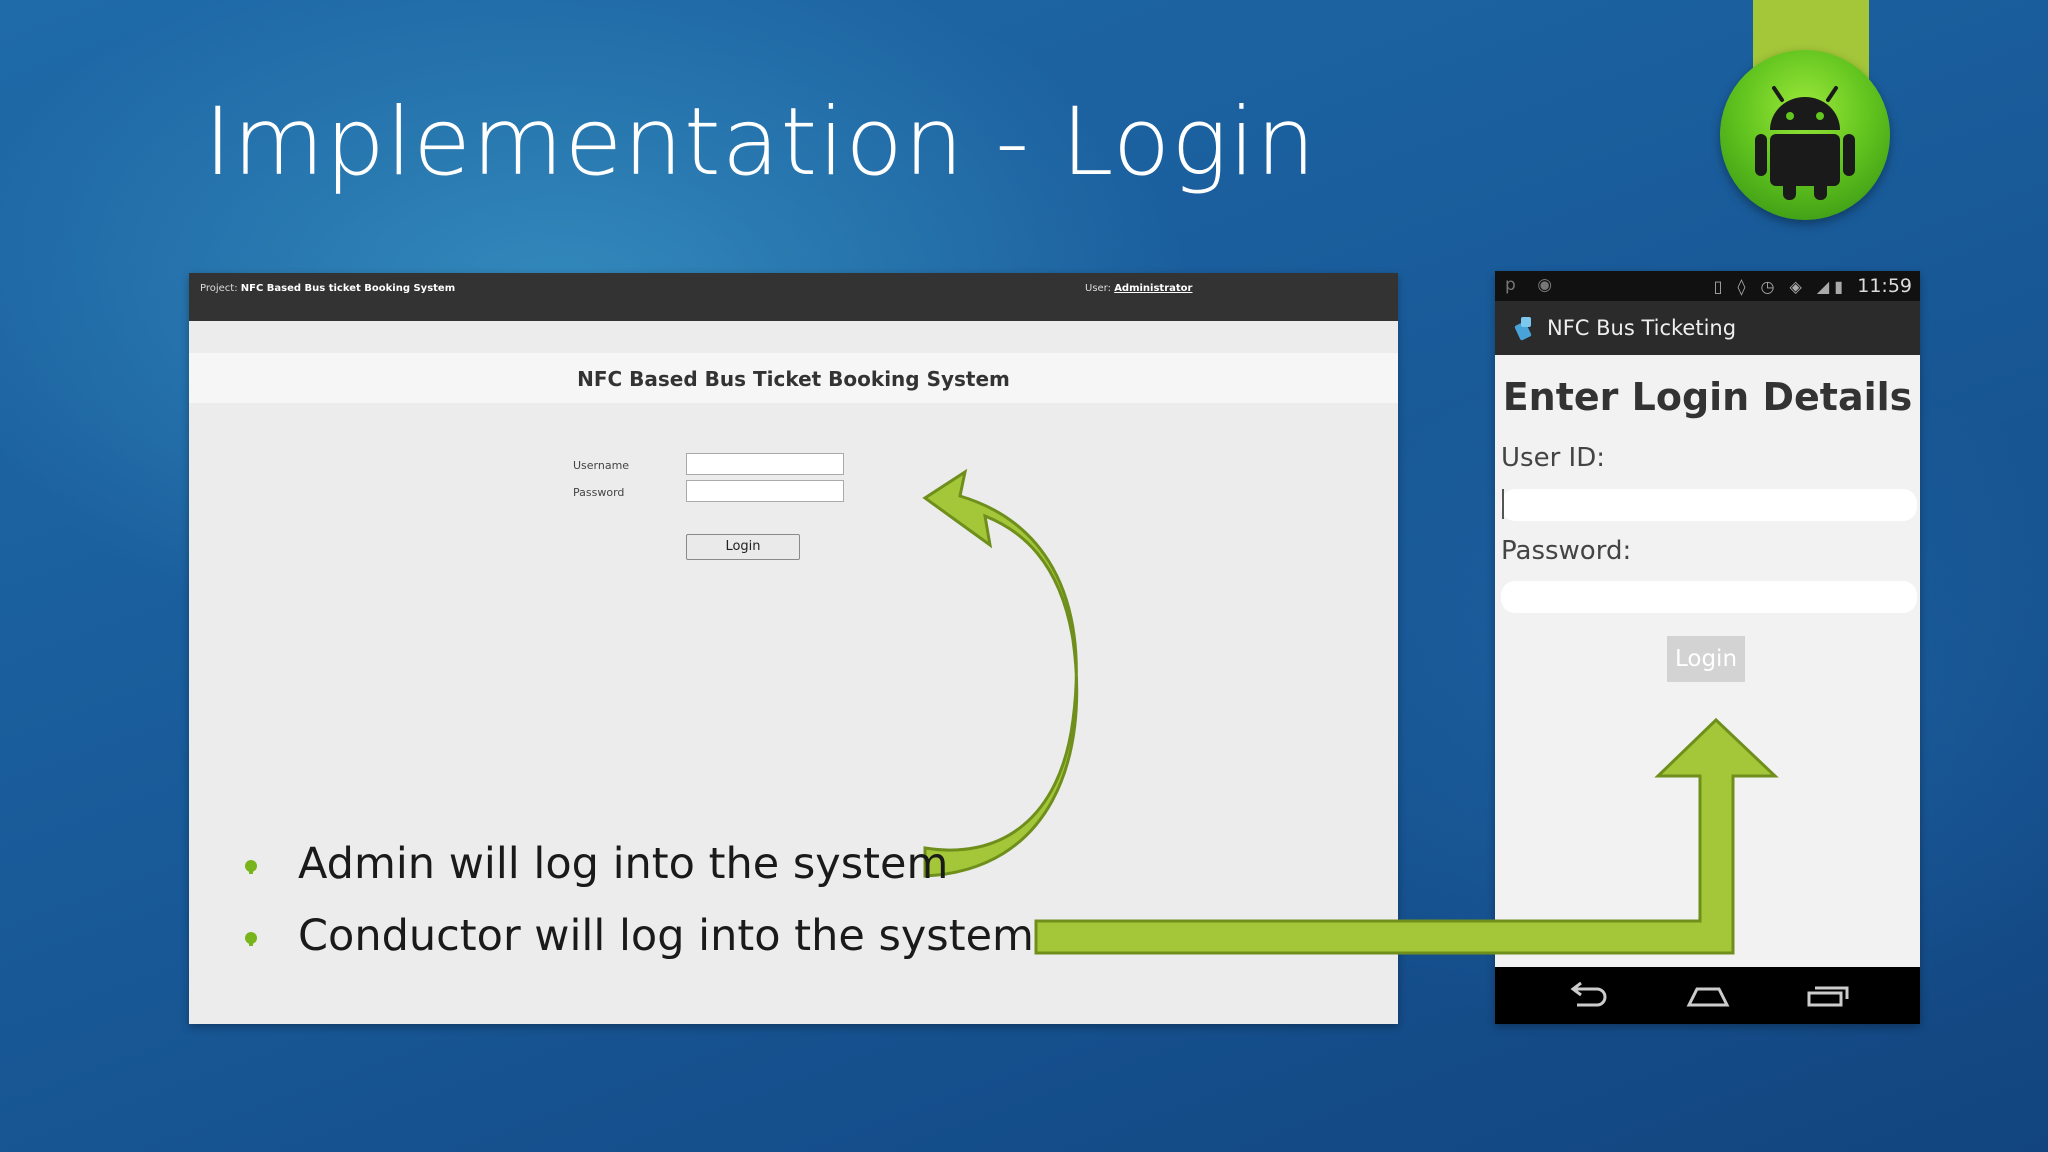 This screenshot has height=1152, width=2048. I want to click on app-title: NFC Bus Ticketing, so click(1642, 328).